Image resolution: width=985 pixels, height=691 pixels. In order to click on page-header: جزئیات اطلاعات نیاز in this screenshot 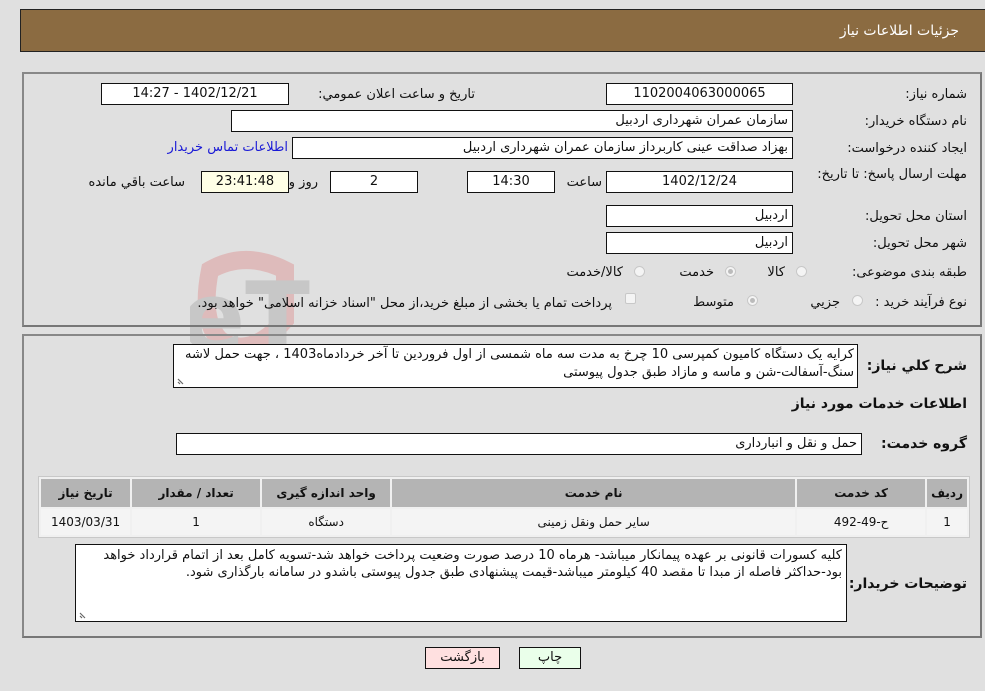, I will do `click(502, 30)`.